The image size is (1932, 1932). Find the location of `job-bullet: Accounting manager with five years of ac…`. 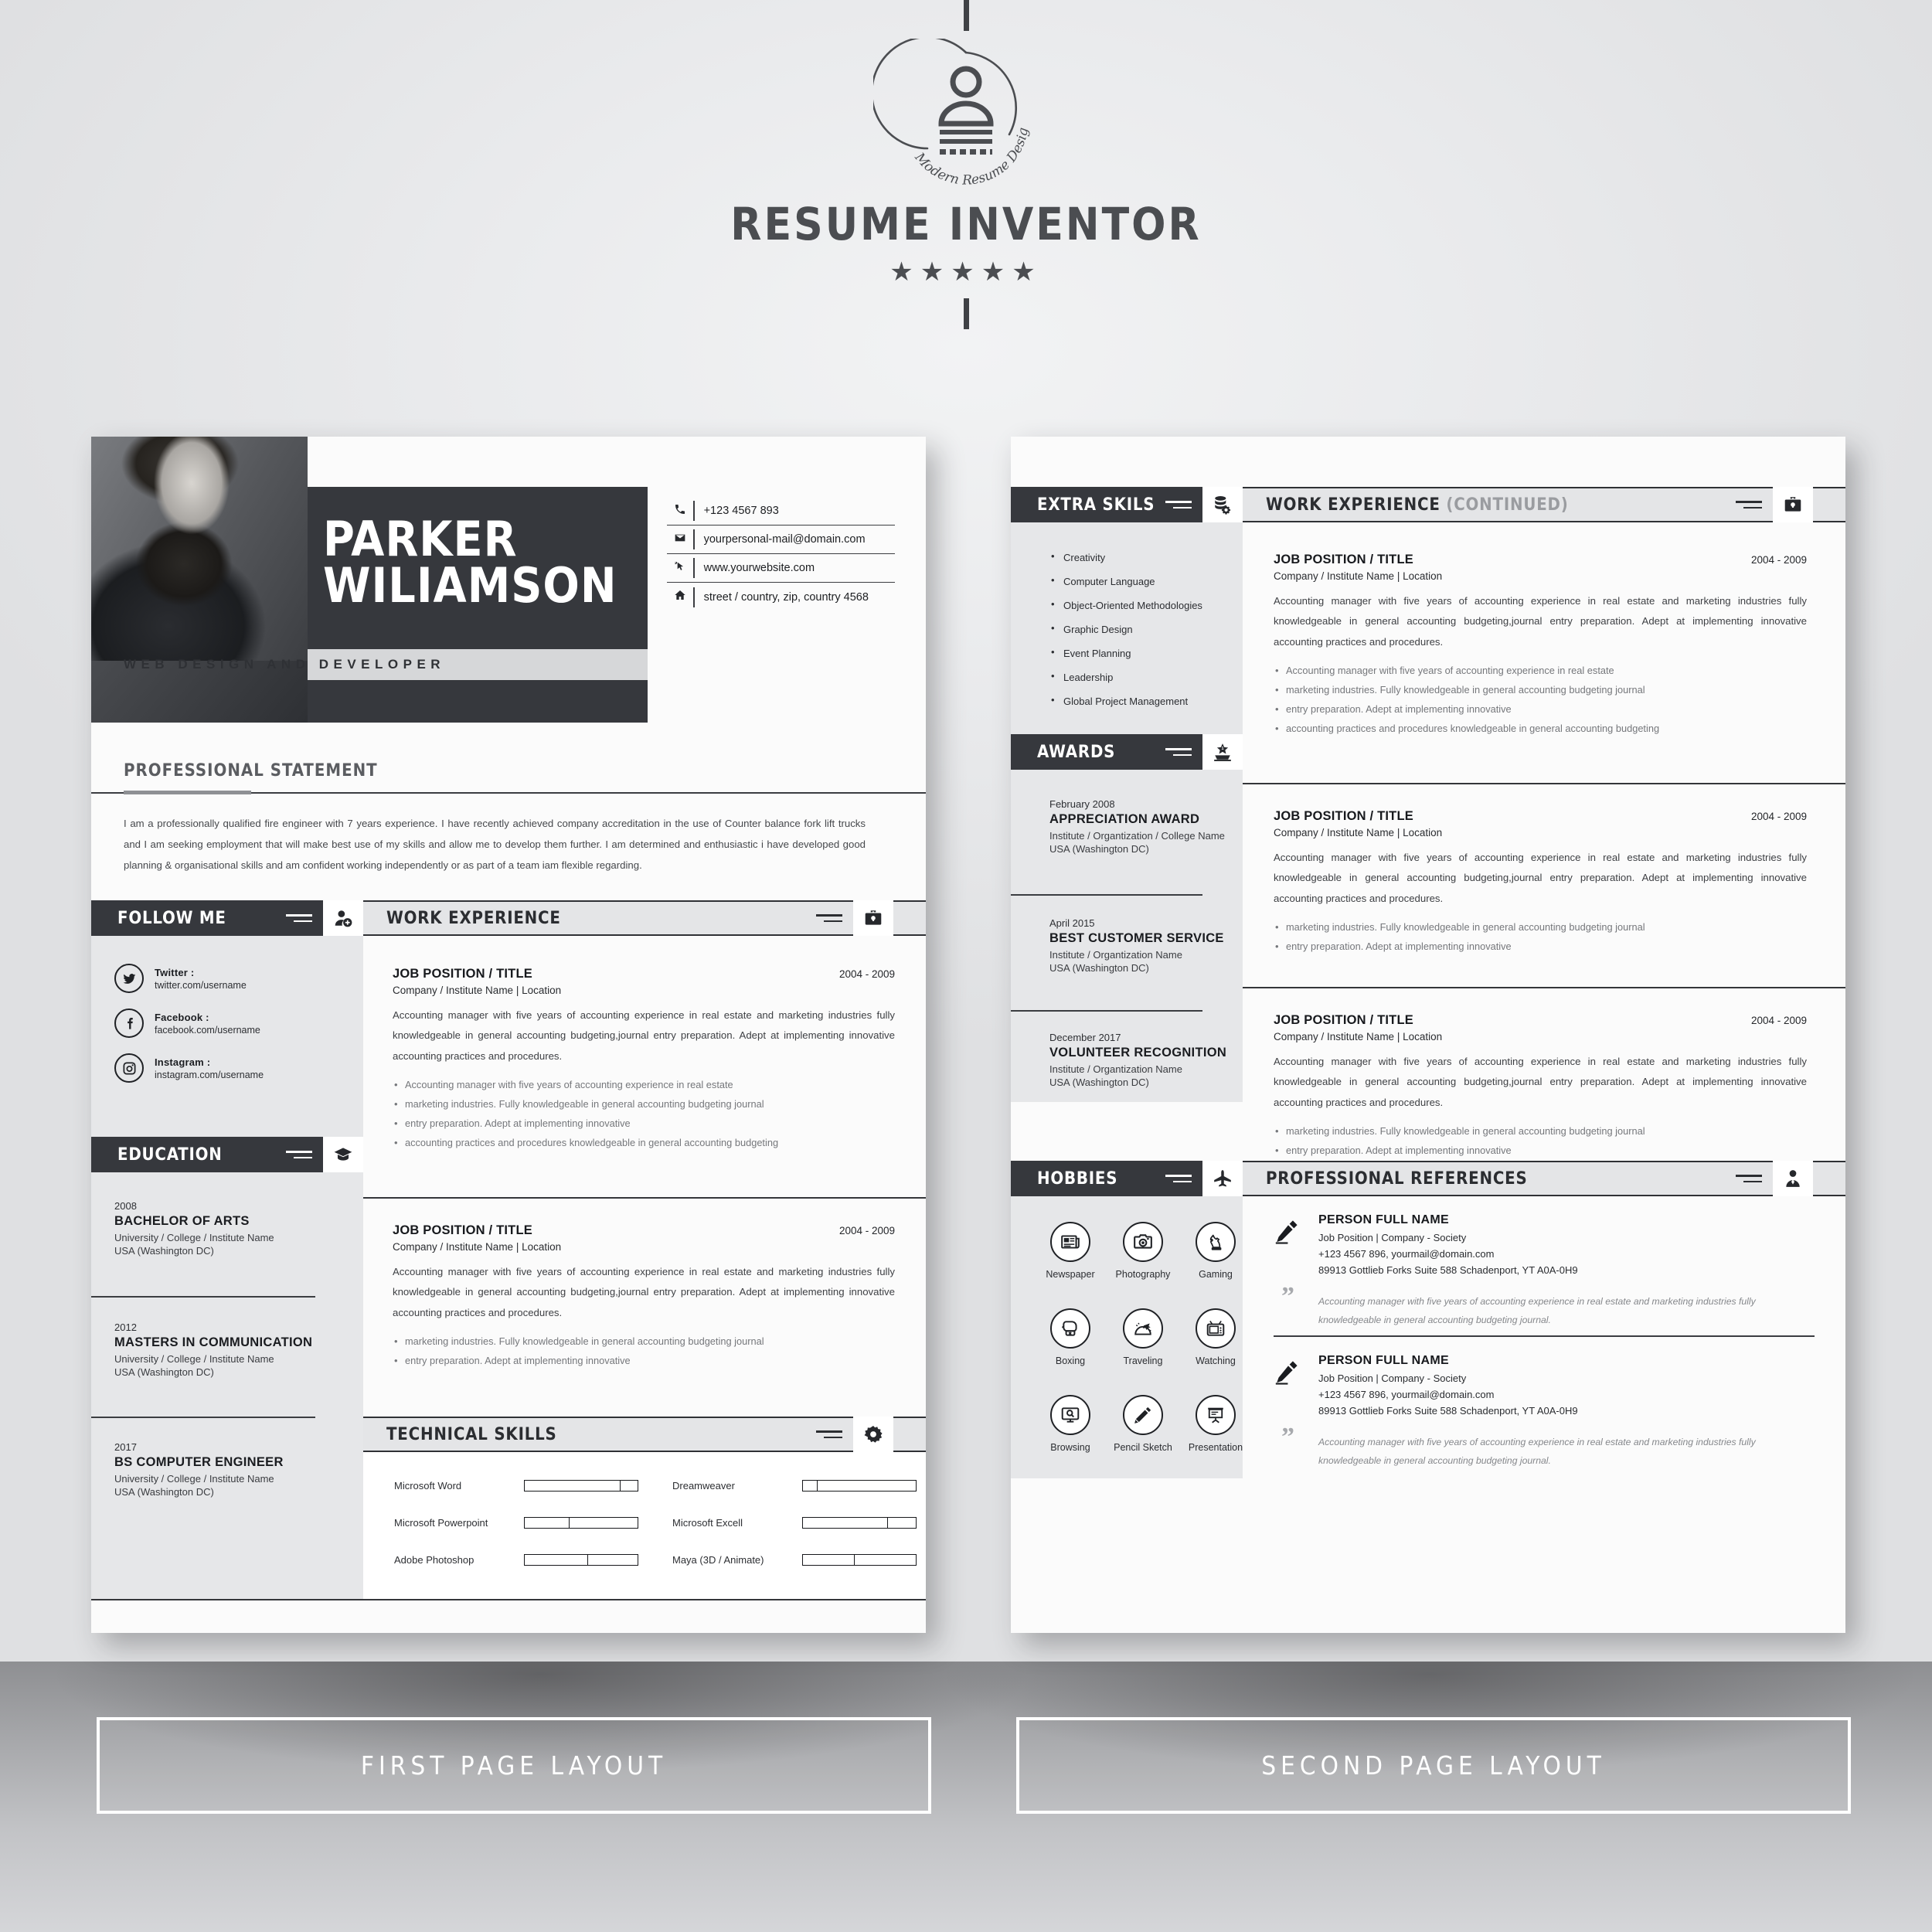

job-bullet: Accounting manager with five years of ac… is located at coordinates (644, 1085).